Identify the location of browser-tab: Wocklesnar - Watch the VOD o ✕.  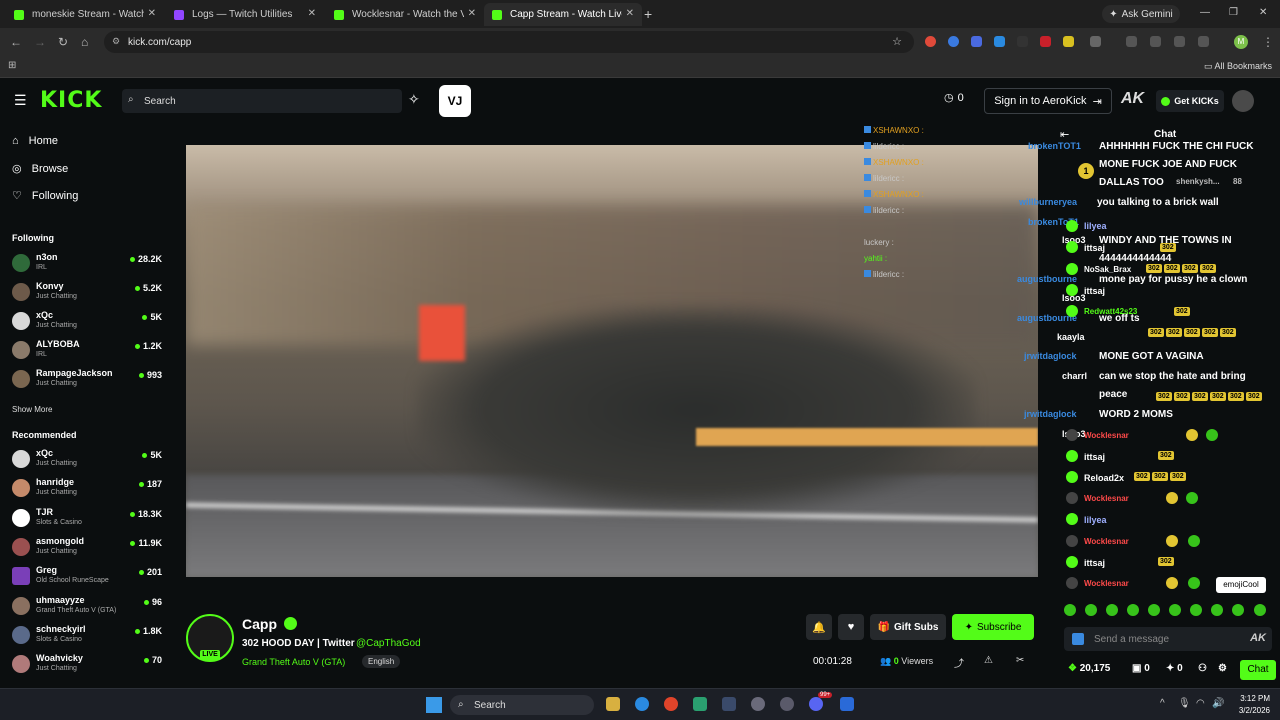
(405, 14).